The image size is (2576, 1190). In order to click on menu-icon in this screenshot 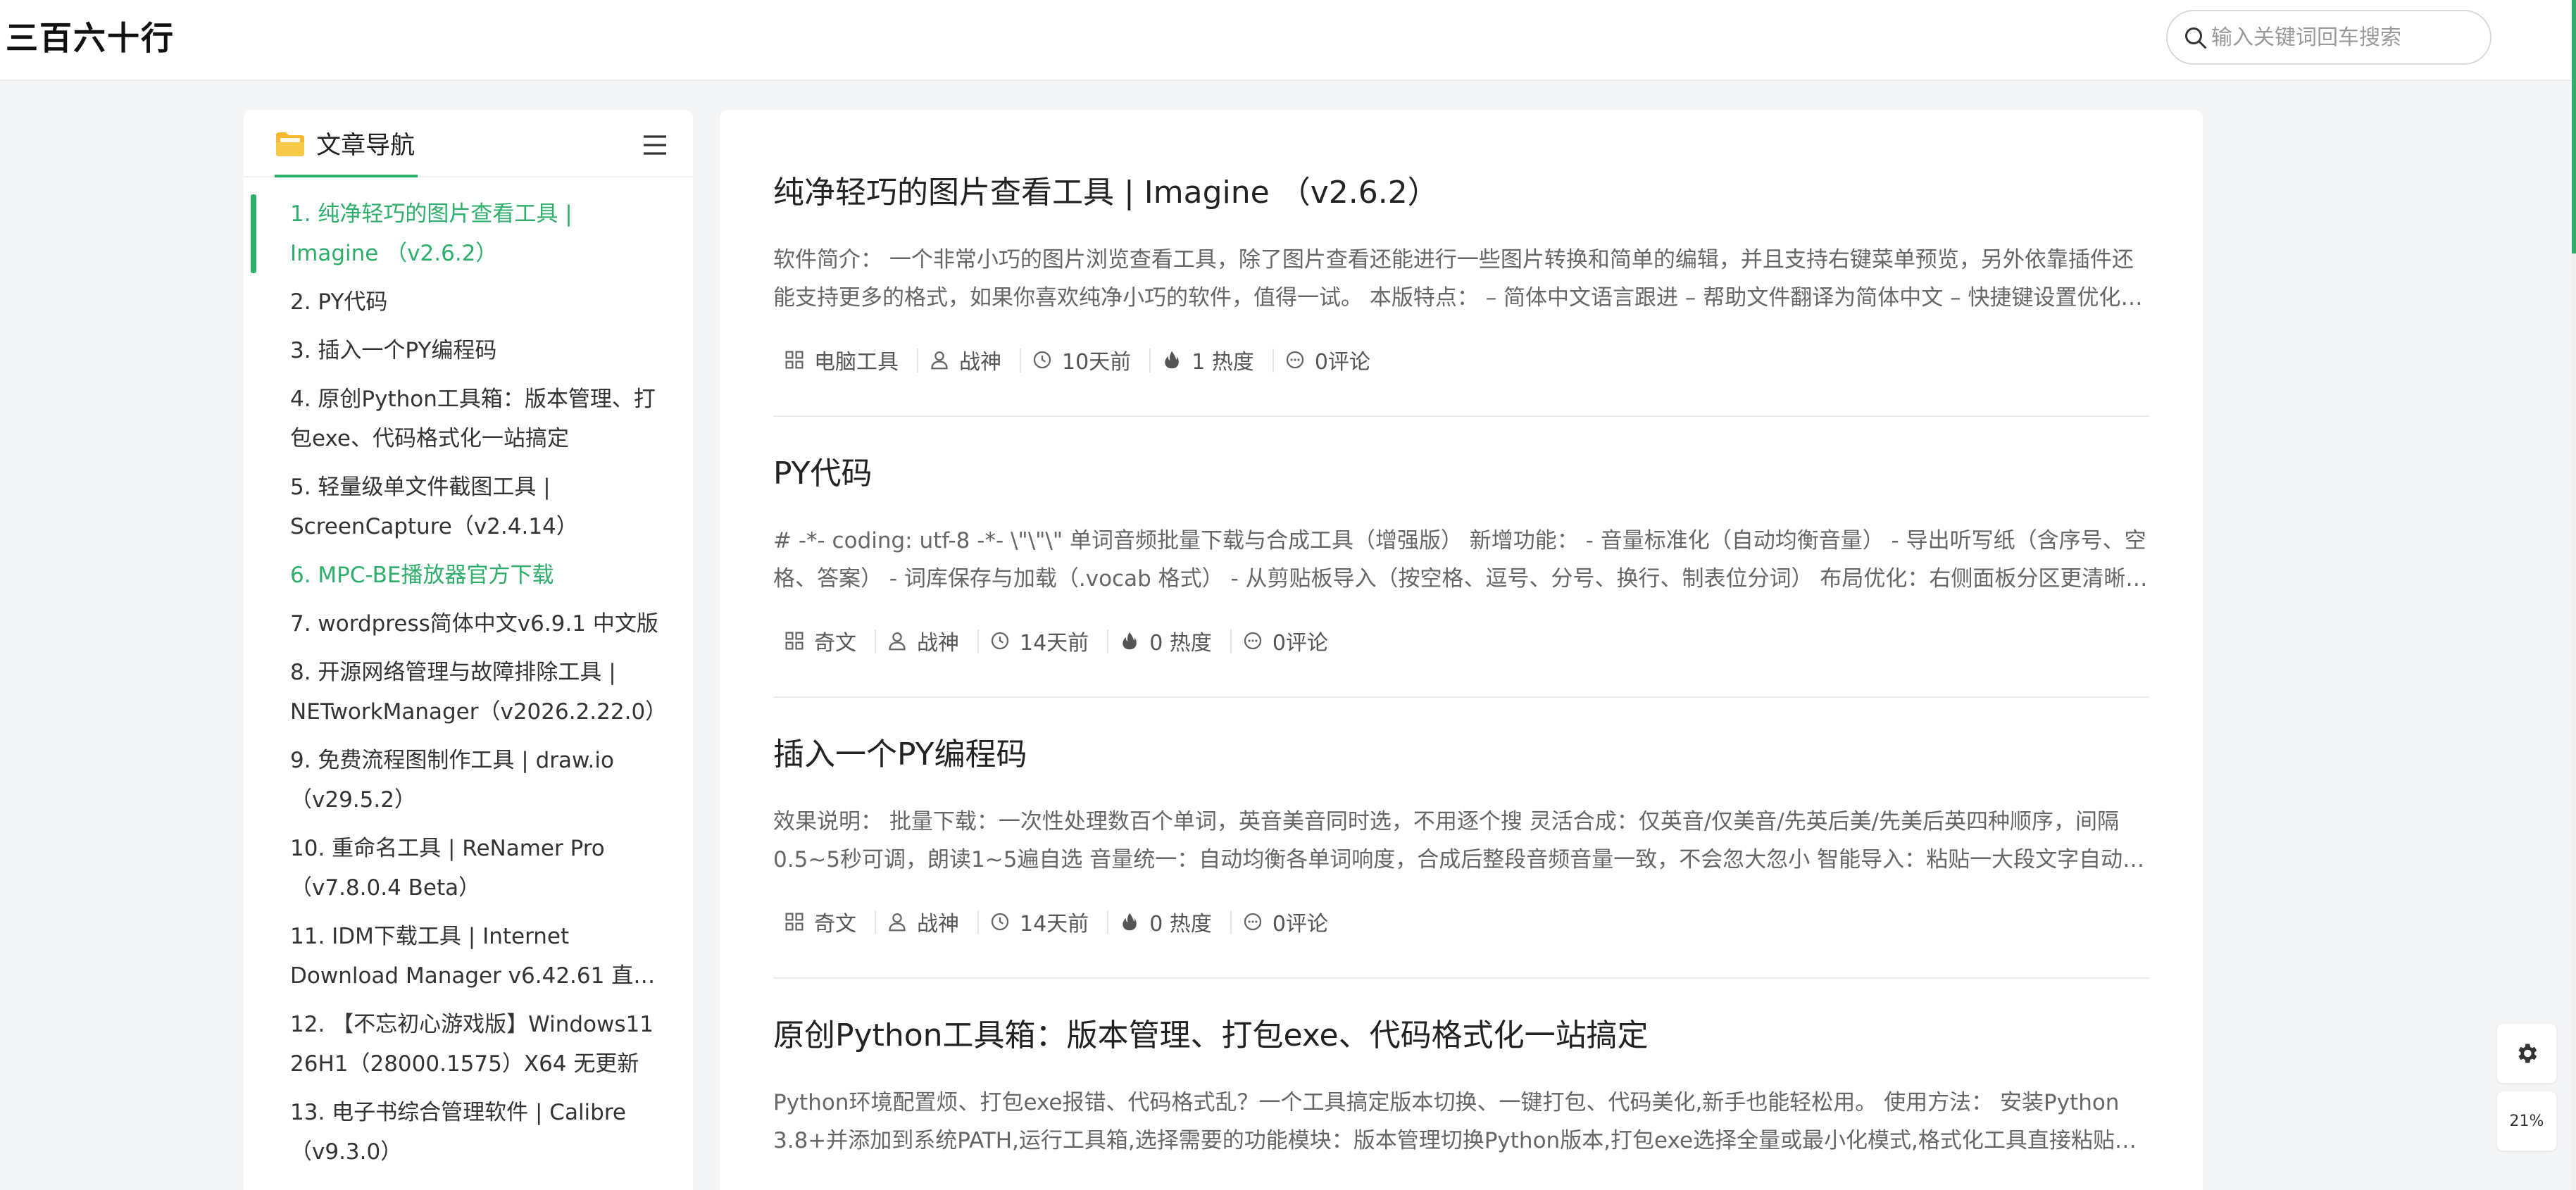, I will do `click(655, 145)`.